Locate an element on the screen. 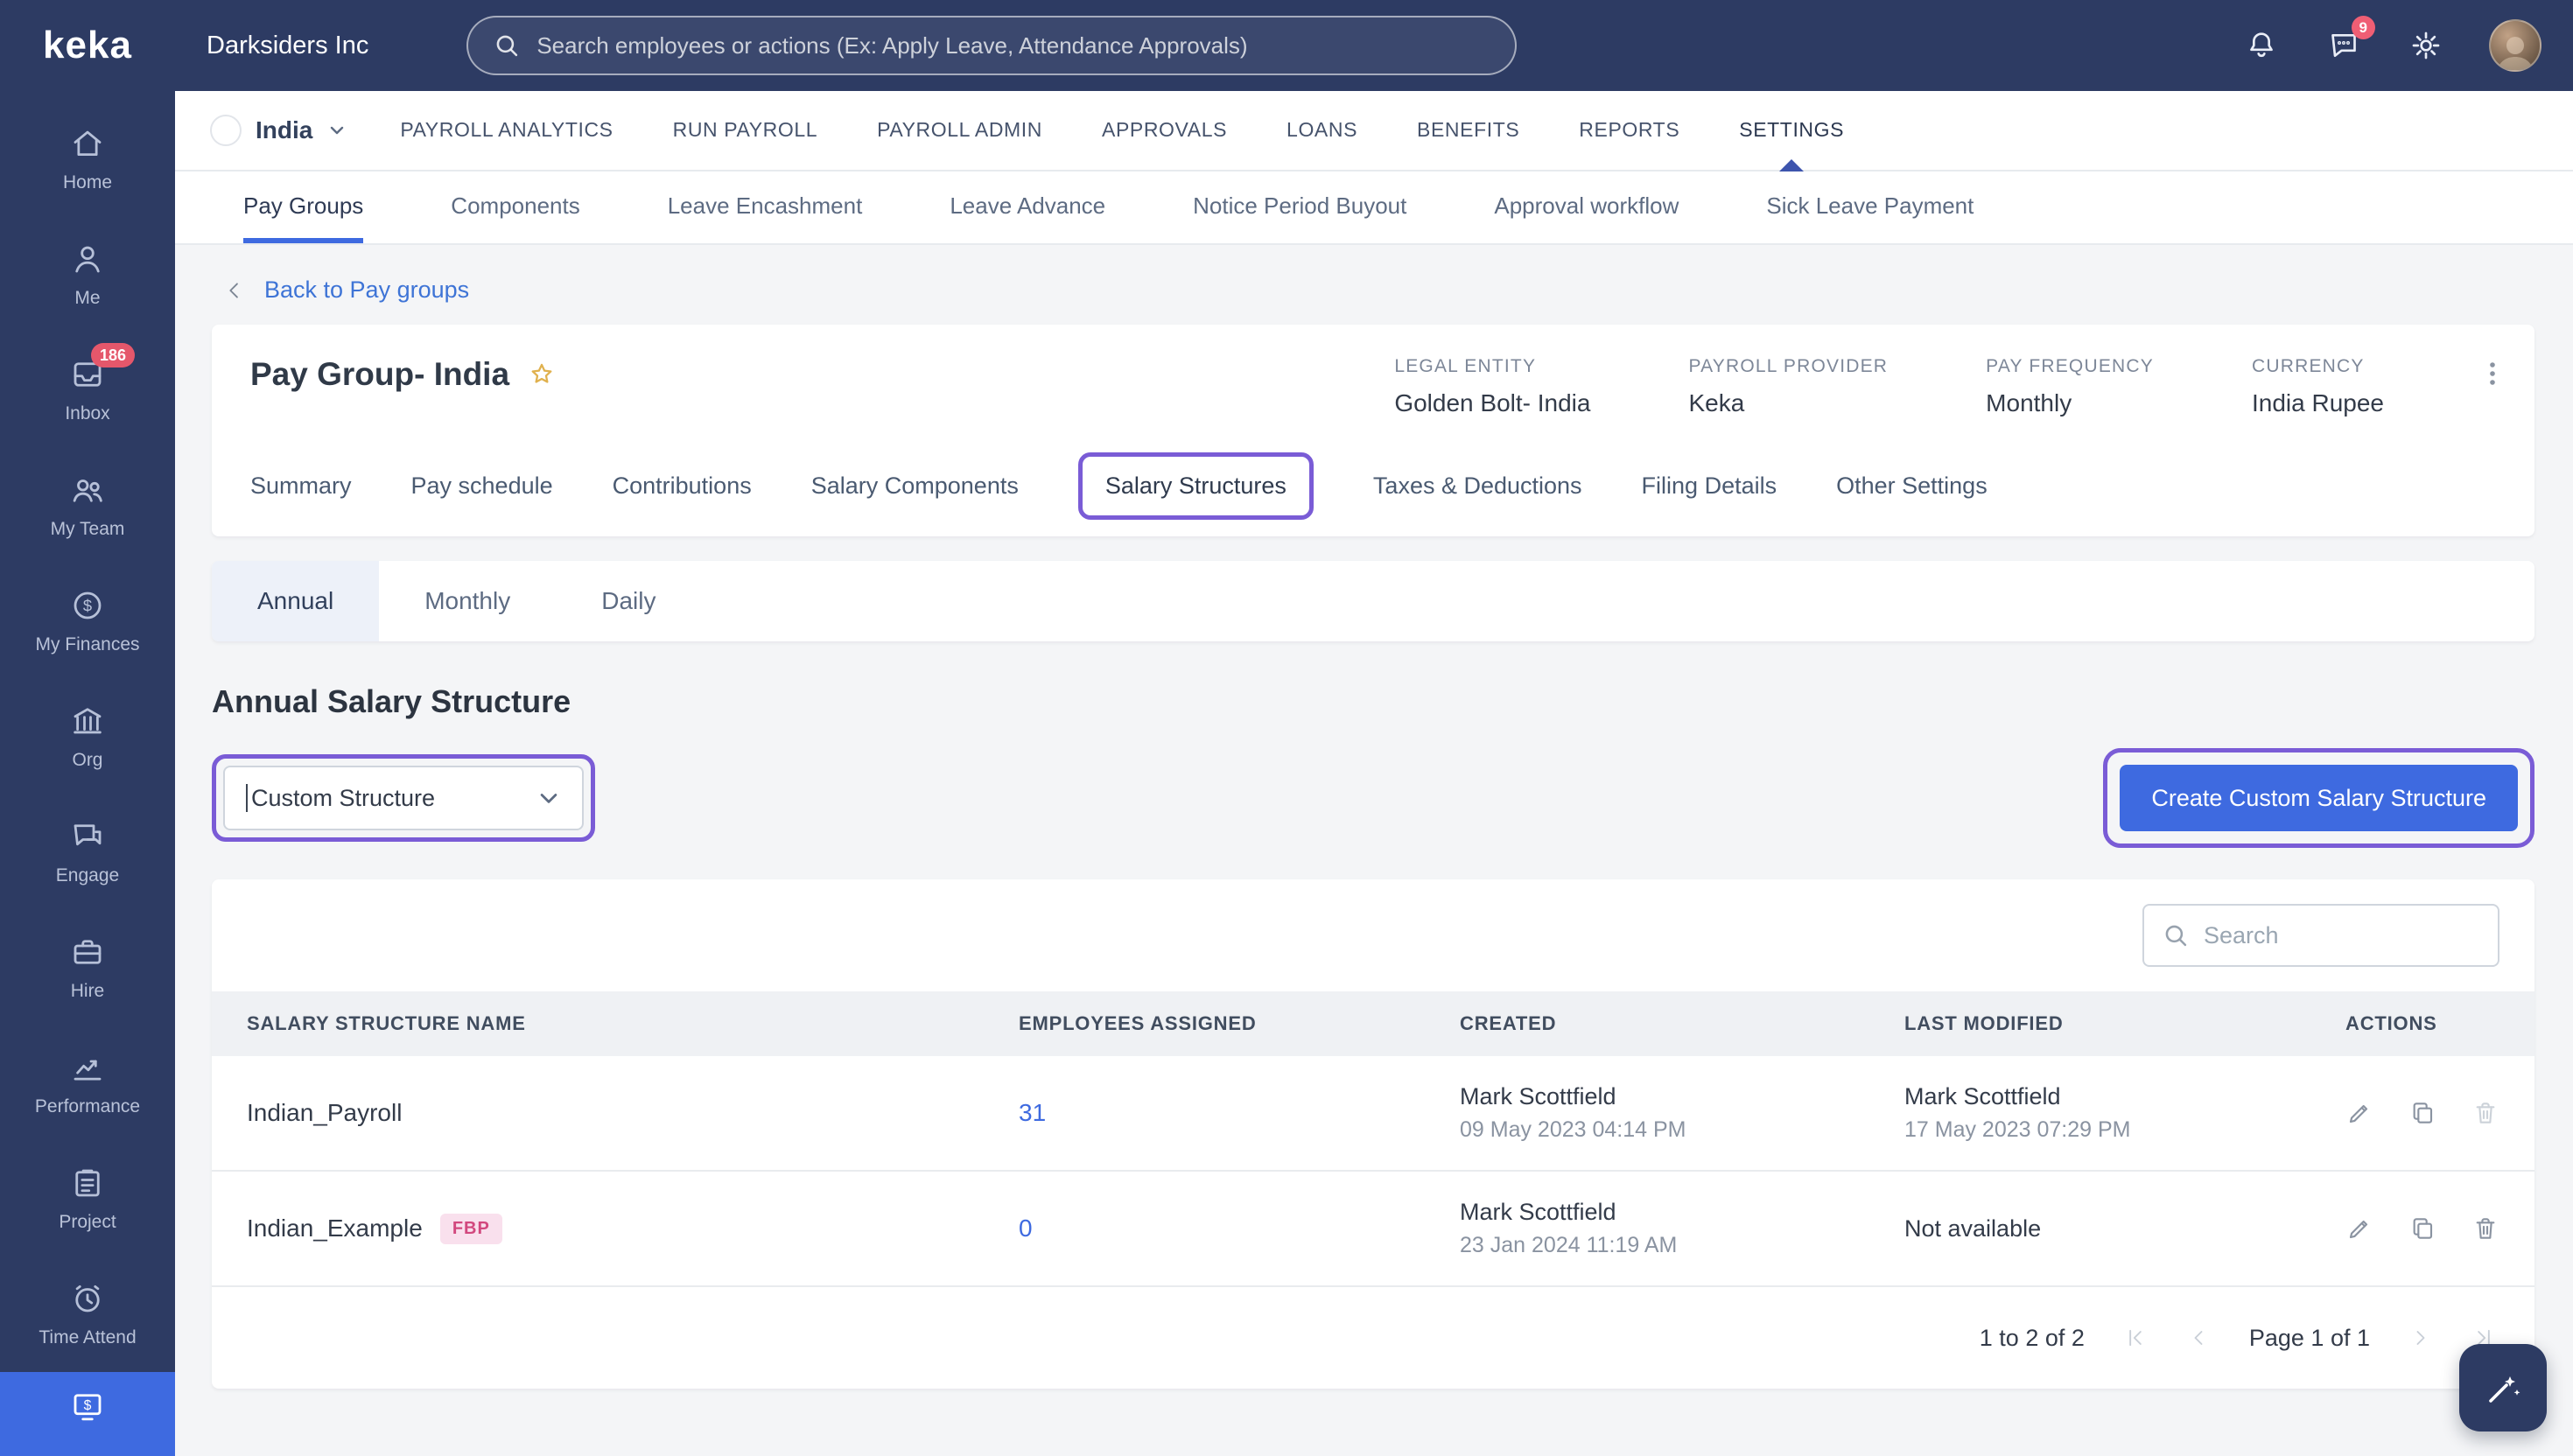  annotation-highlight-salary-structures: Salary Structures is located at coordinates (1195, 486).